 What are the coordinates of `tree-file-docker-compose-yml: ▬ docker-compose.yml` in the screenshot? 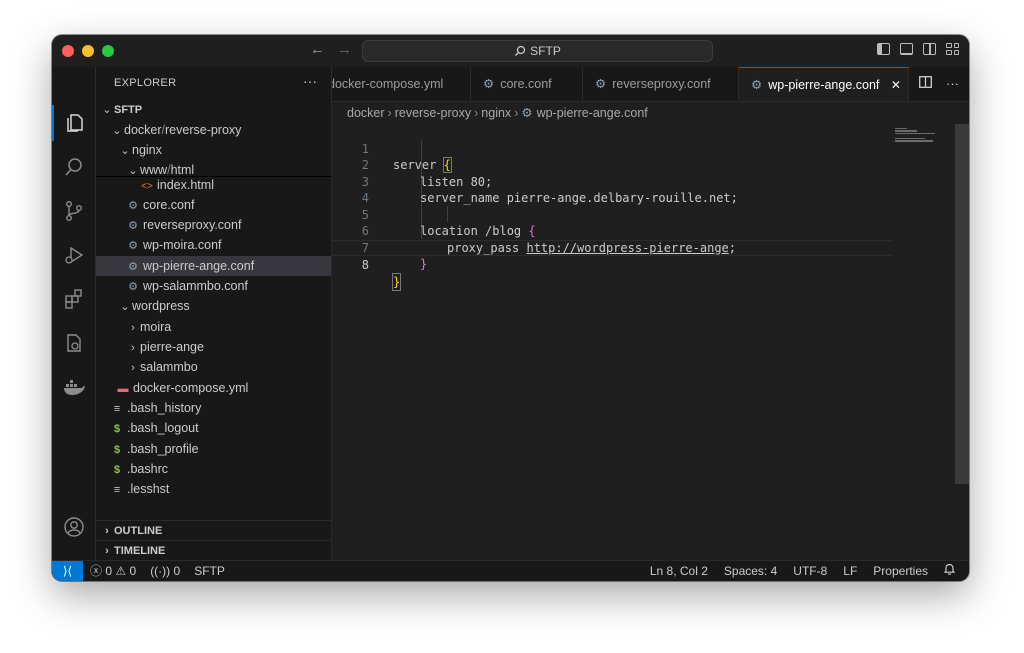 It's located at (213, 388).